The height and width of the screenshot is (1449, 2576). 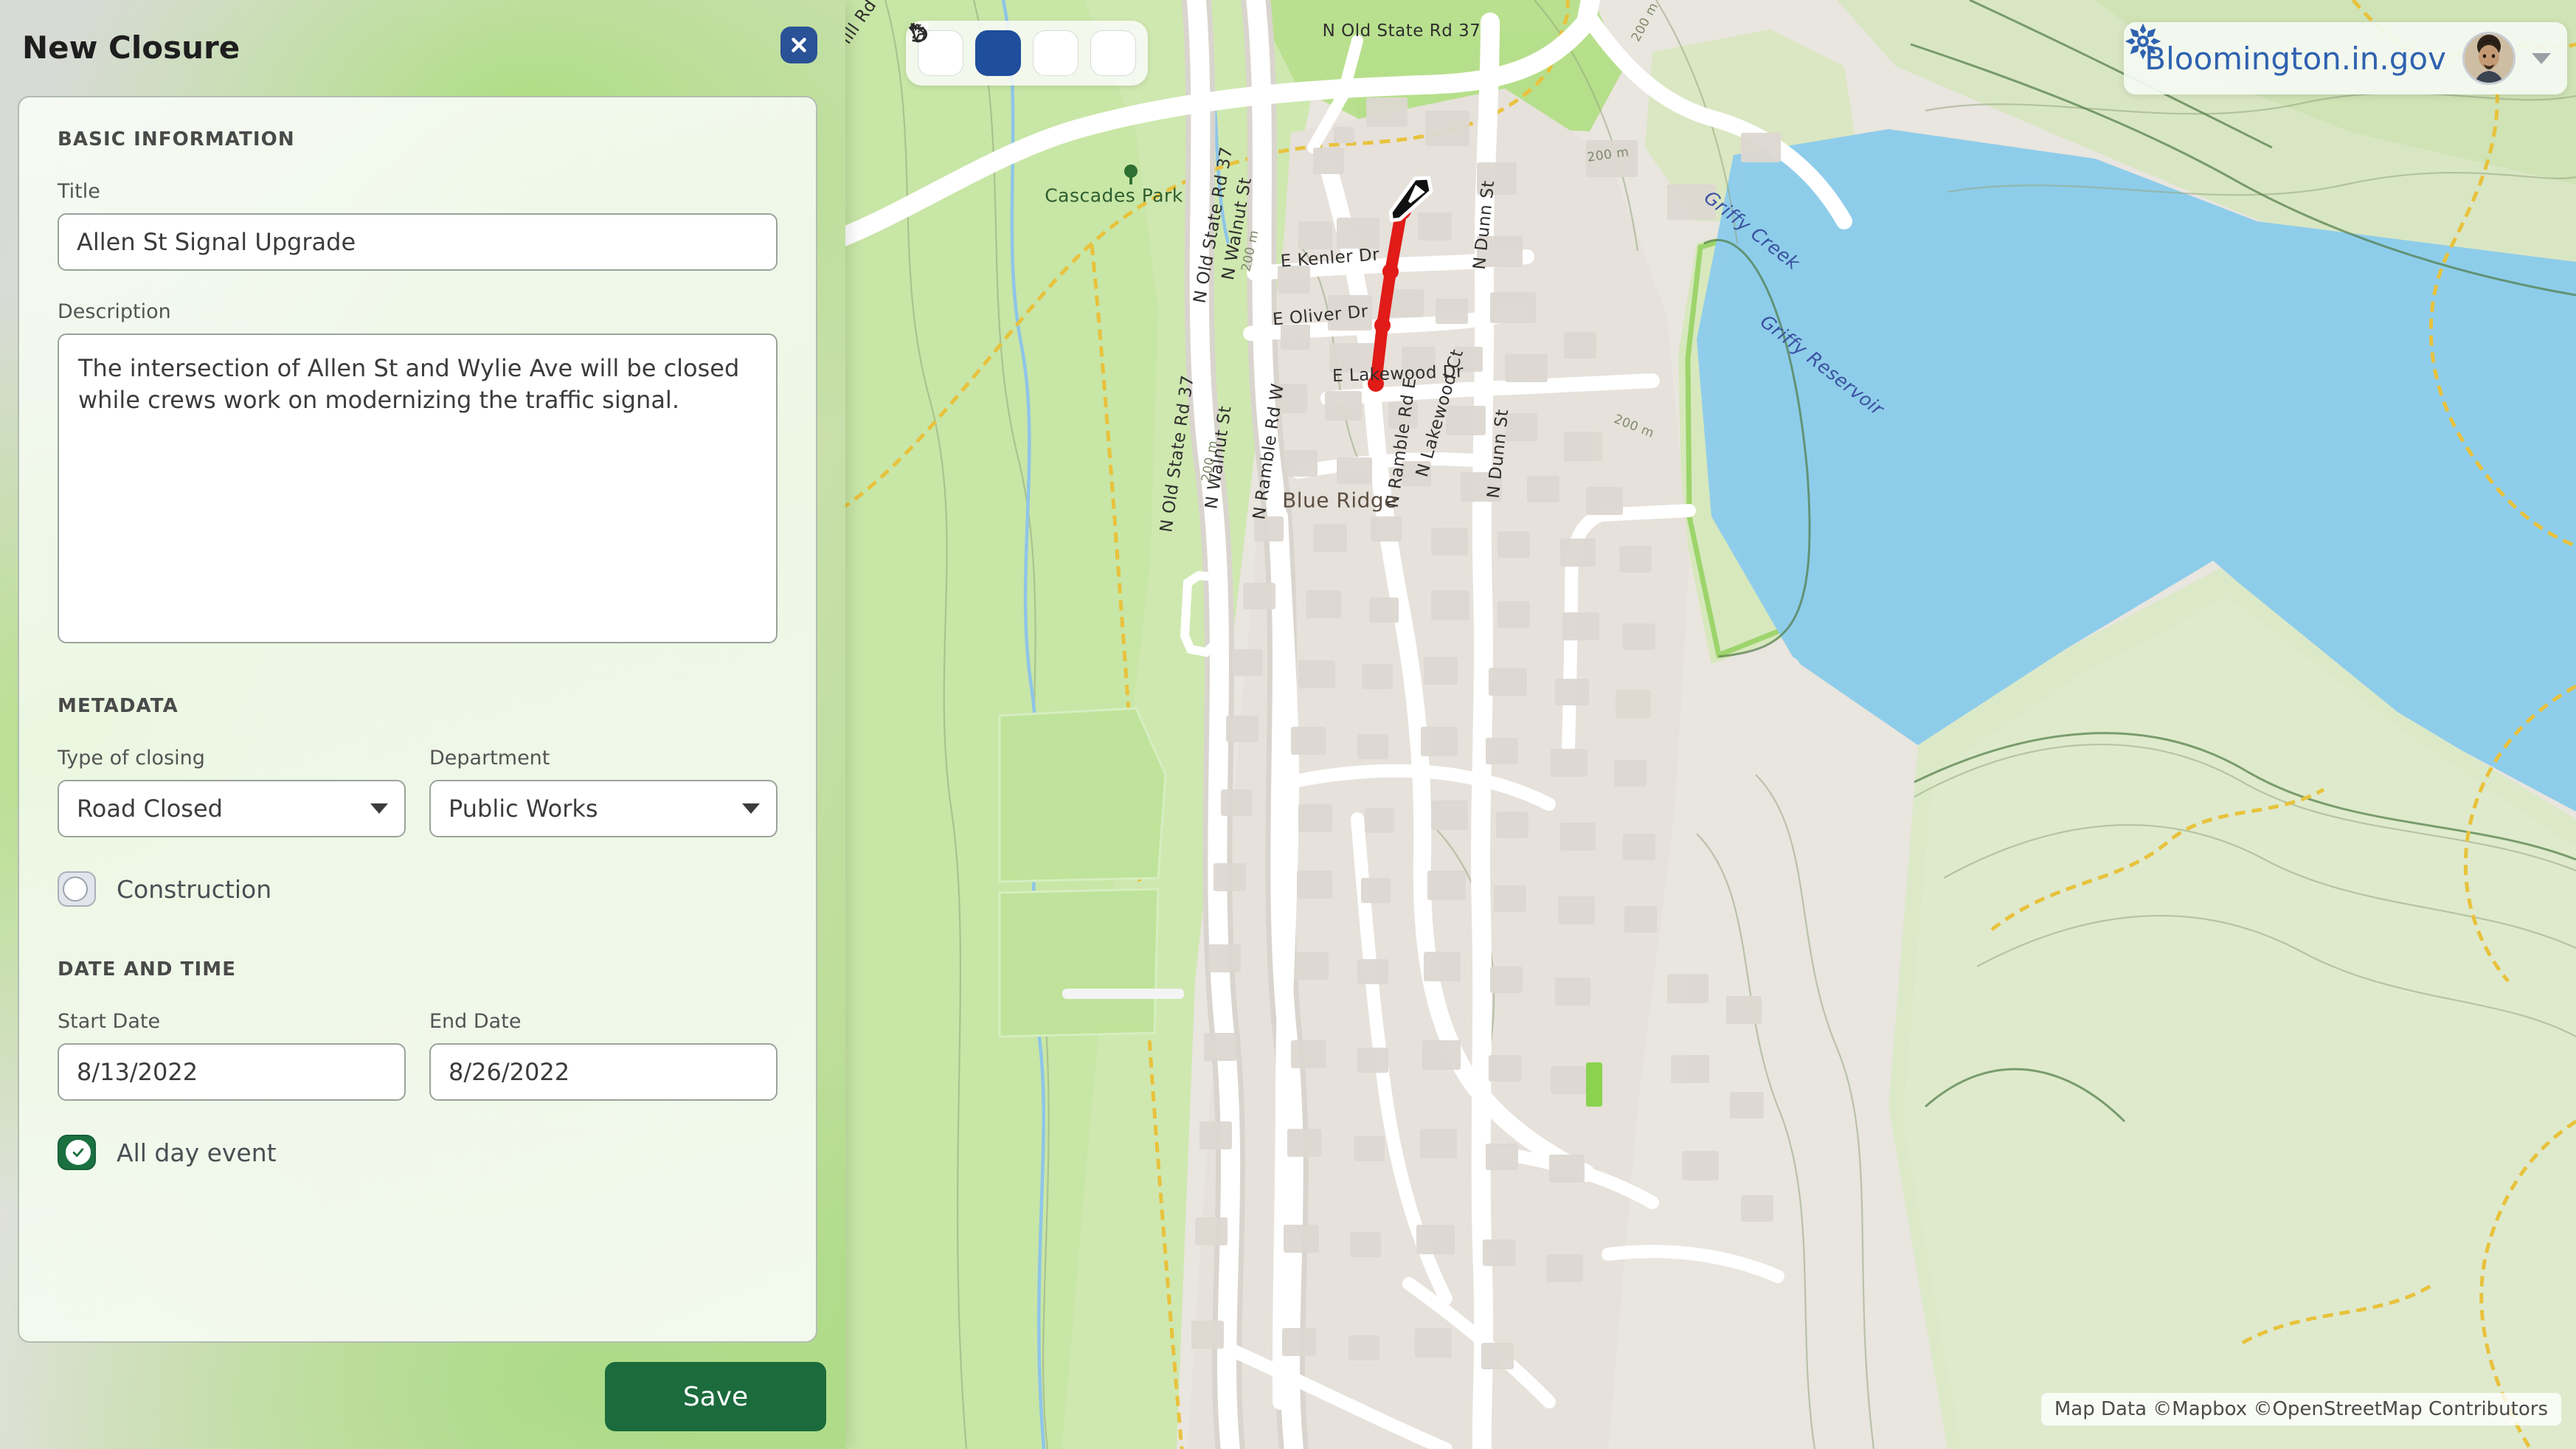 I want to click on org-user-badge: Bloomington.in.gov, so click(x=2346, y=58).